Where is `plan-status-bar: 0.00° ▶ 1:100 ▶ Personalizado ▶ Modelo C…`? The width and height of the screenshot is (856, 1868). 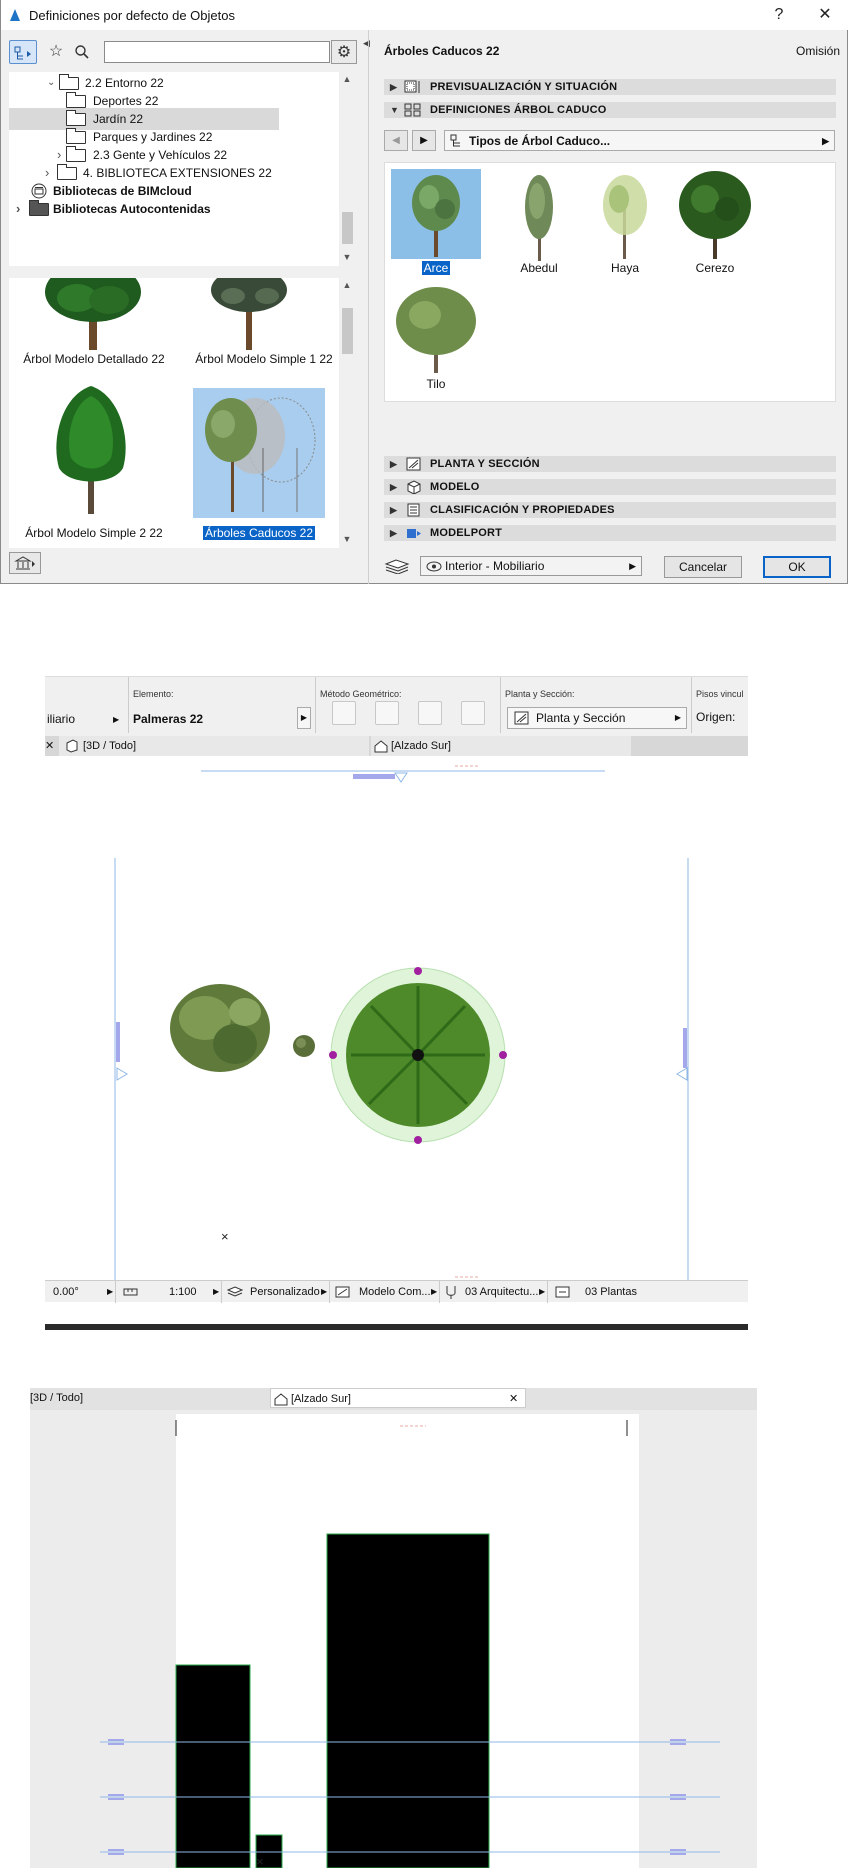
plan-status-bar: 0.00° ▶ 1:100 ▶ Personalizado ▶ Modelo C… is located at coordinates (396, 1291).